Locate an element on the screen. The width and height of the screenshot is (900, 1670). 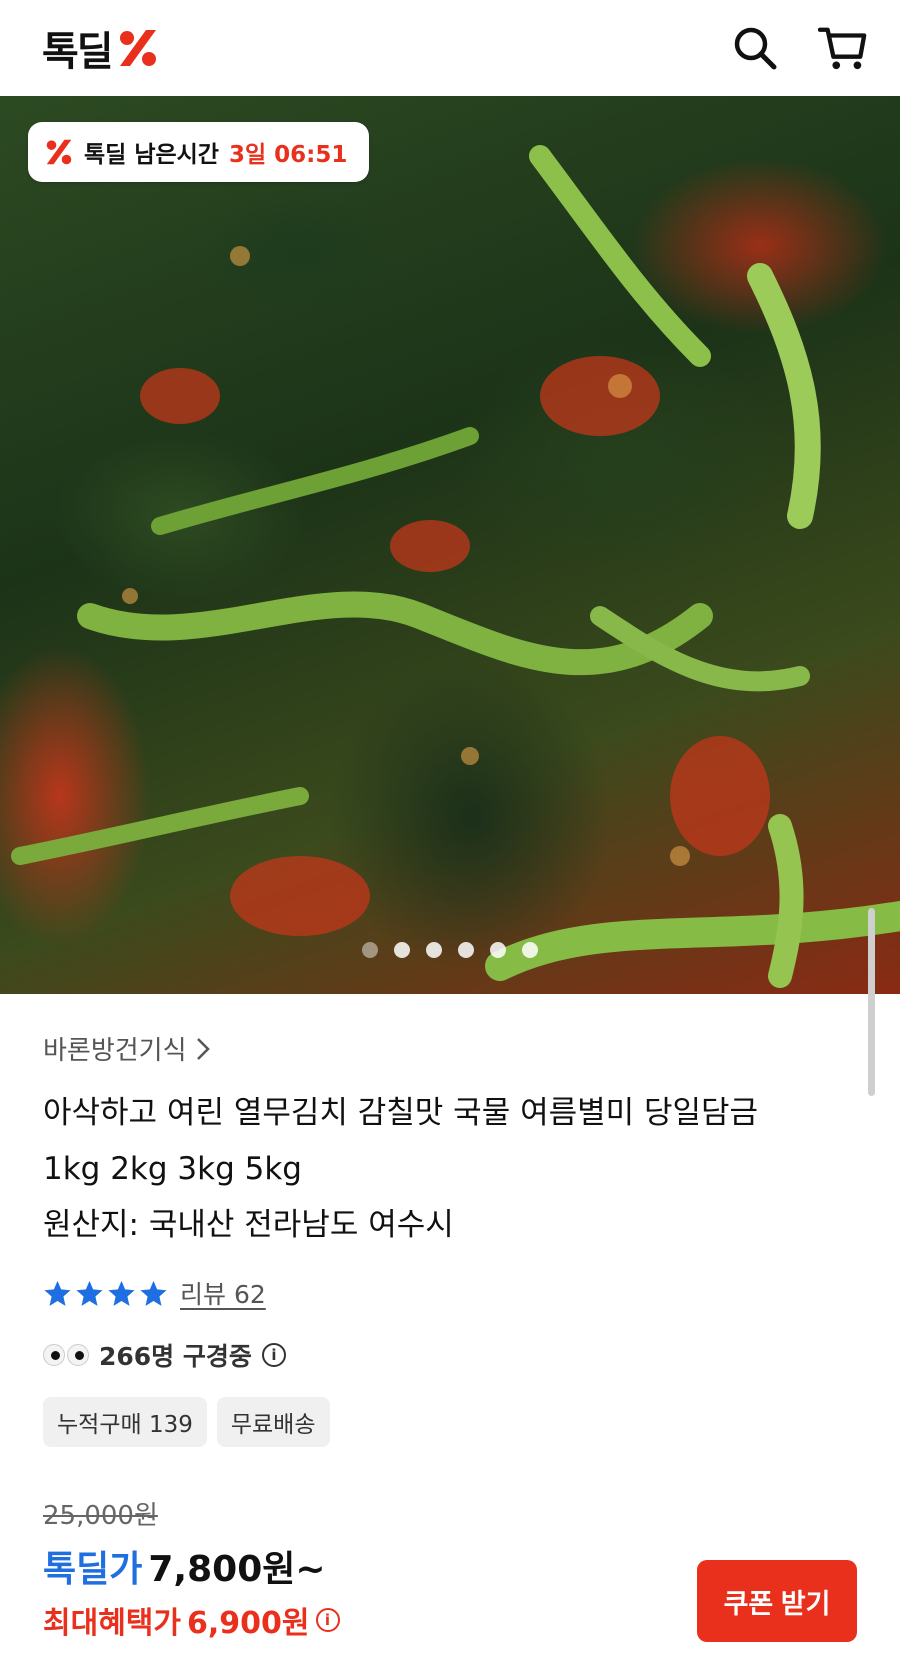
star-rating is located at coordinates (105, 1293).